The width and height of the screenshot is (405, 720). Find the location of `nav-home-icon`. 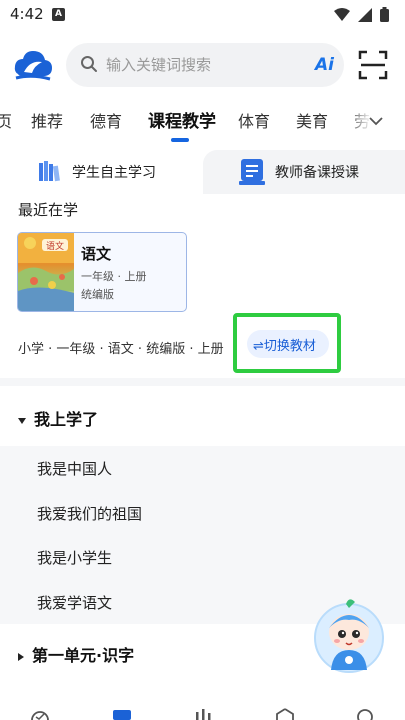

nav-home-icon is located at coordinates (40, 714).